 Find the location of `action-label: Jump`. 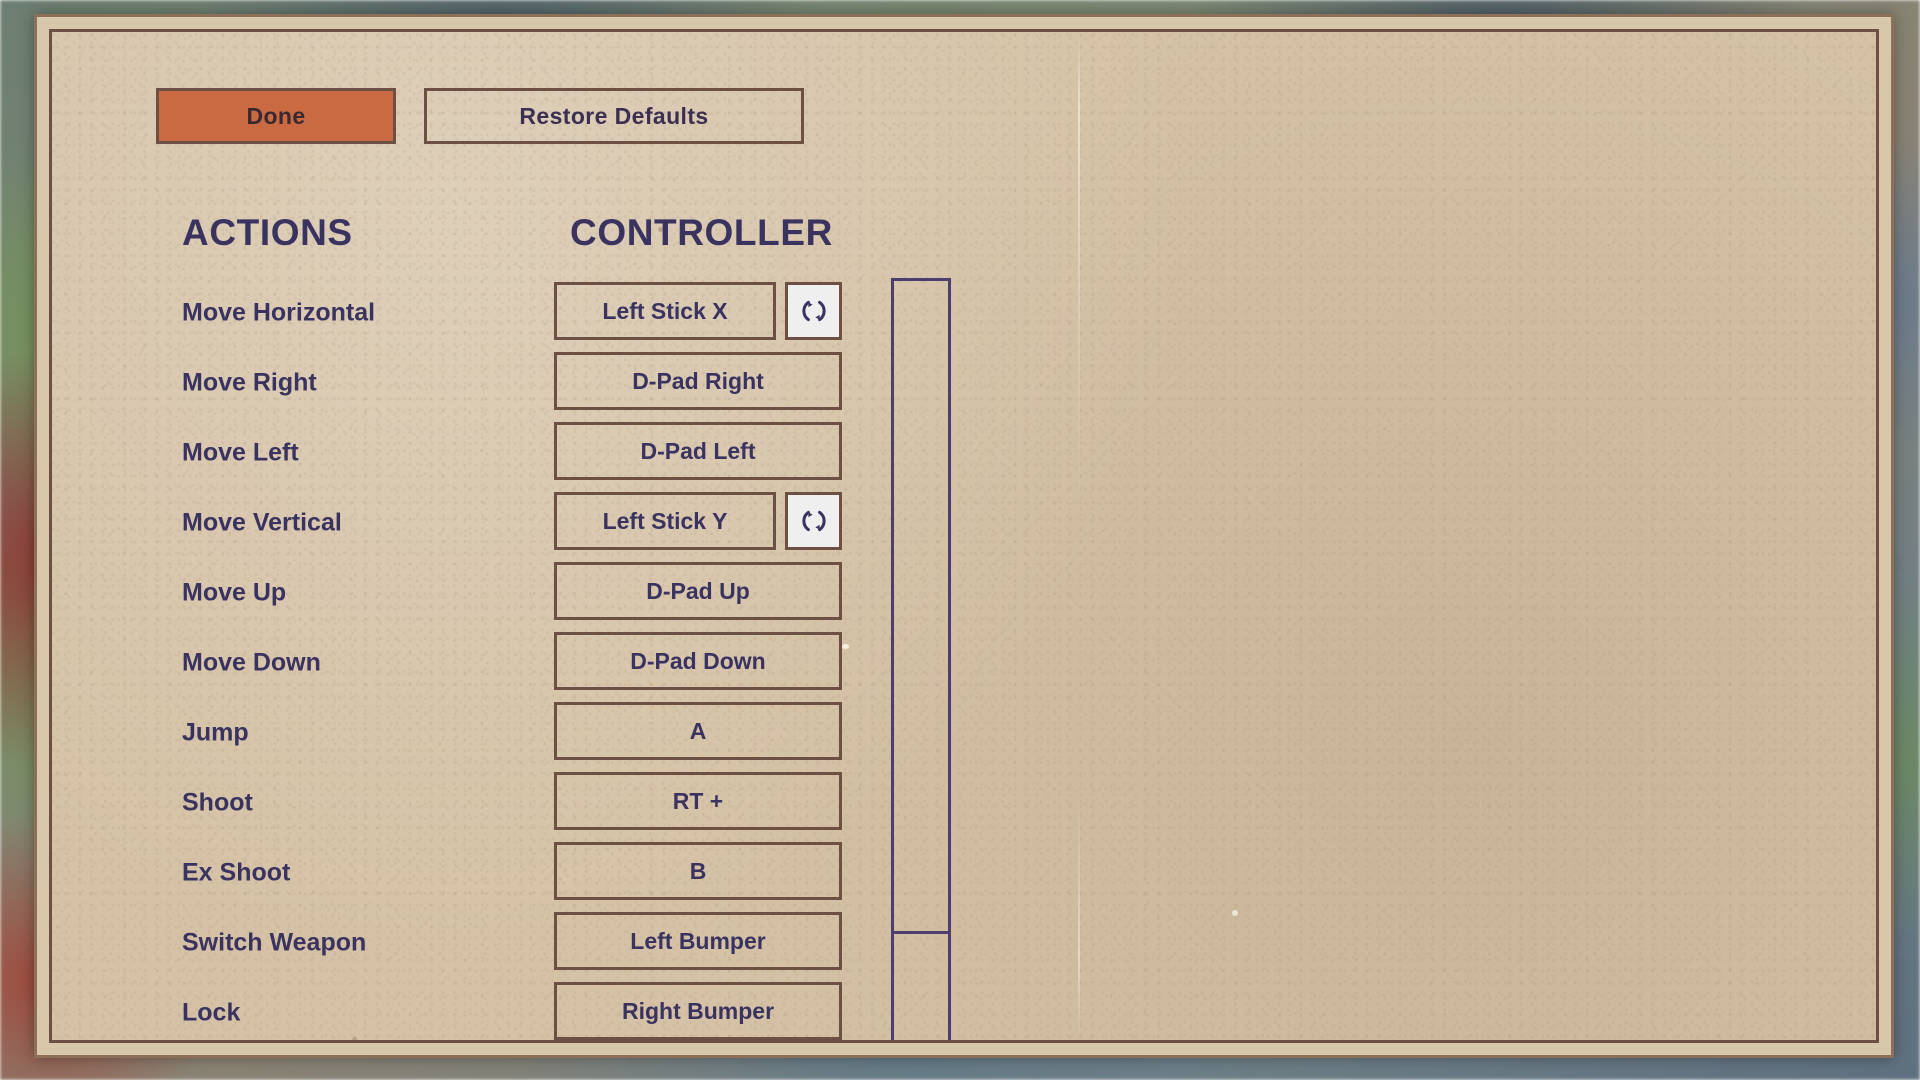

action-label: Jump is located at coordinates (215, 732).